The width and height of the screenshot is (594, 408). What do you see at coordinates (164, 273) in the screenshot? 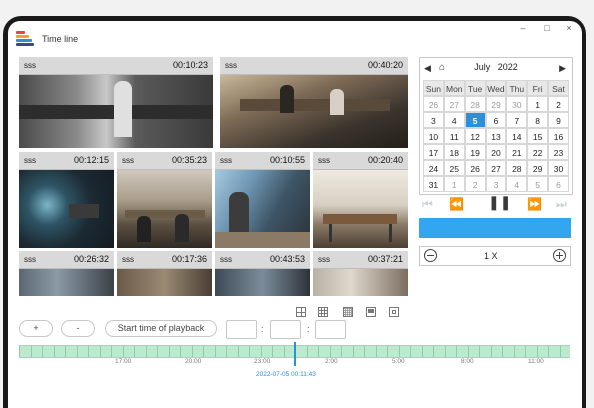
I see `camera-tile: sss 00:17:36` at bounding box center [164, 273].